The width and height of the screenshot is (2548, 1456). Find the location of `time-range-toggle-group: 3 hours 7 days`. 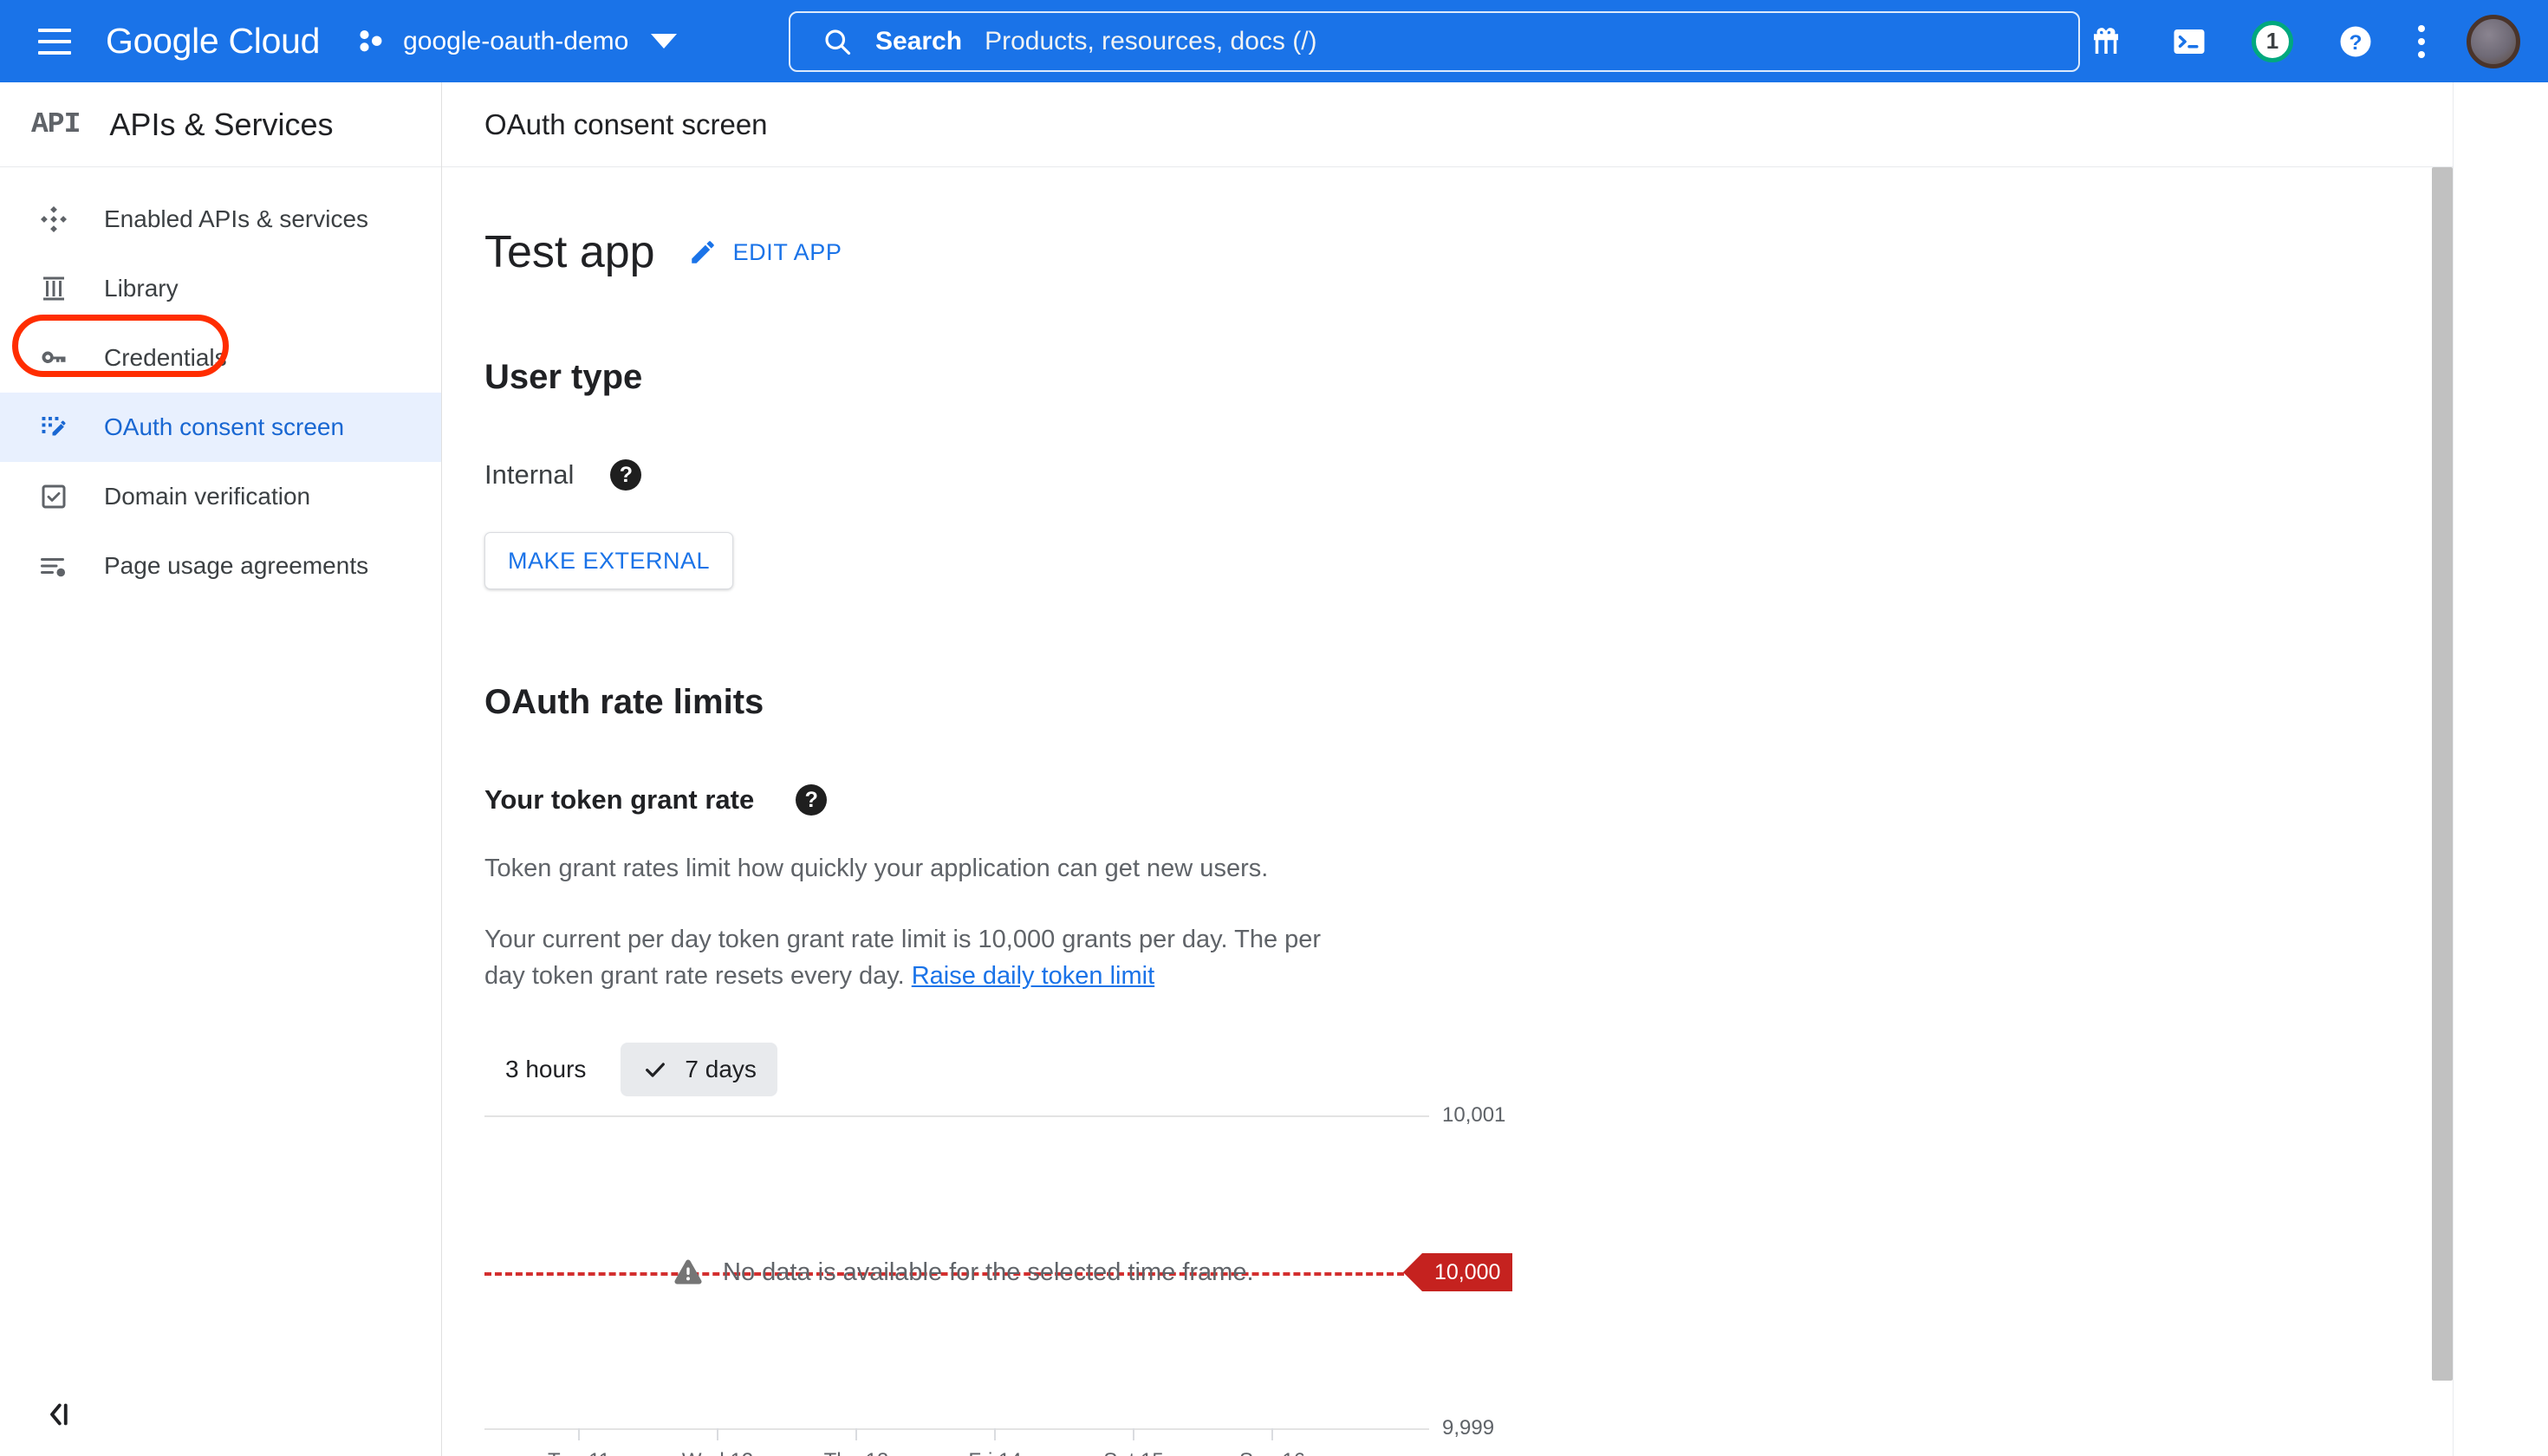

time-range-toggle-group: 3 hours 7 days is located at coordinates (1468, 1070).